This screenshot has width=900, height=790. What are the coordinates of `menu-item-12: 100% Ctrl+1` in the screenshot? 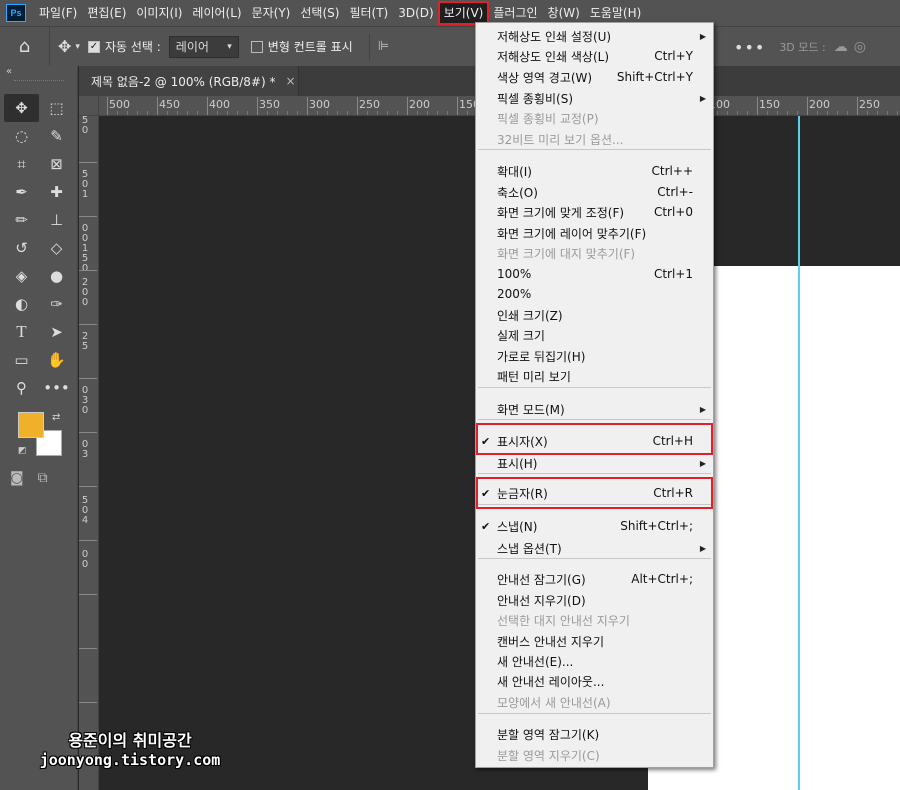 It's located at (594, 274).